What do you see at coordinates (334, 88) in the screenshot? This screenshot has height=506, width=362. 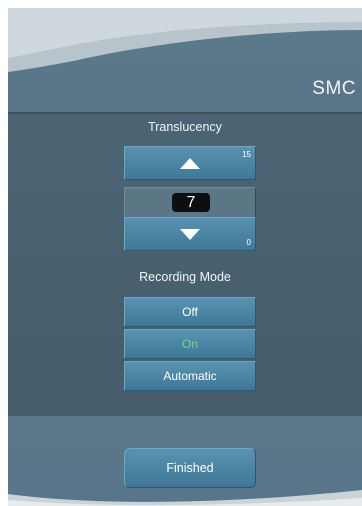 I see `page-title: SMC` at bounding box center [334, 88].